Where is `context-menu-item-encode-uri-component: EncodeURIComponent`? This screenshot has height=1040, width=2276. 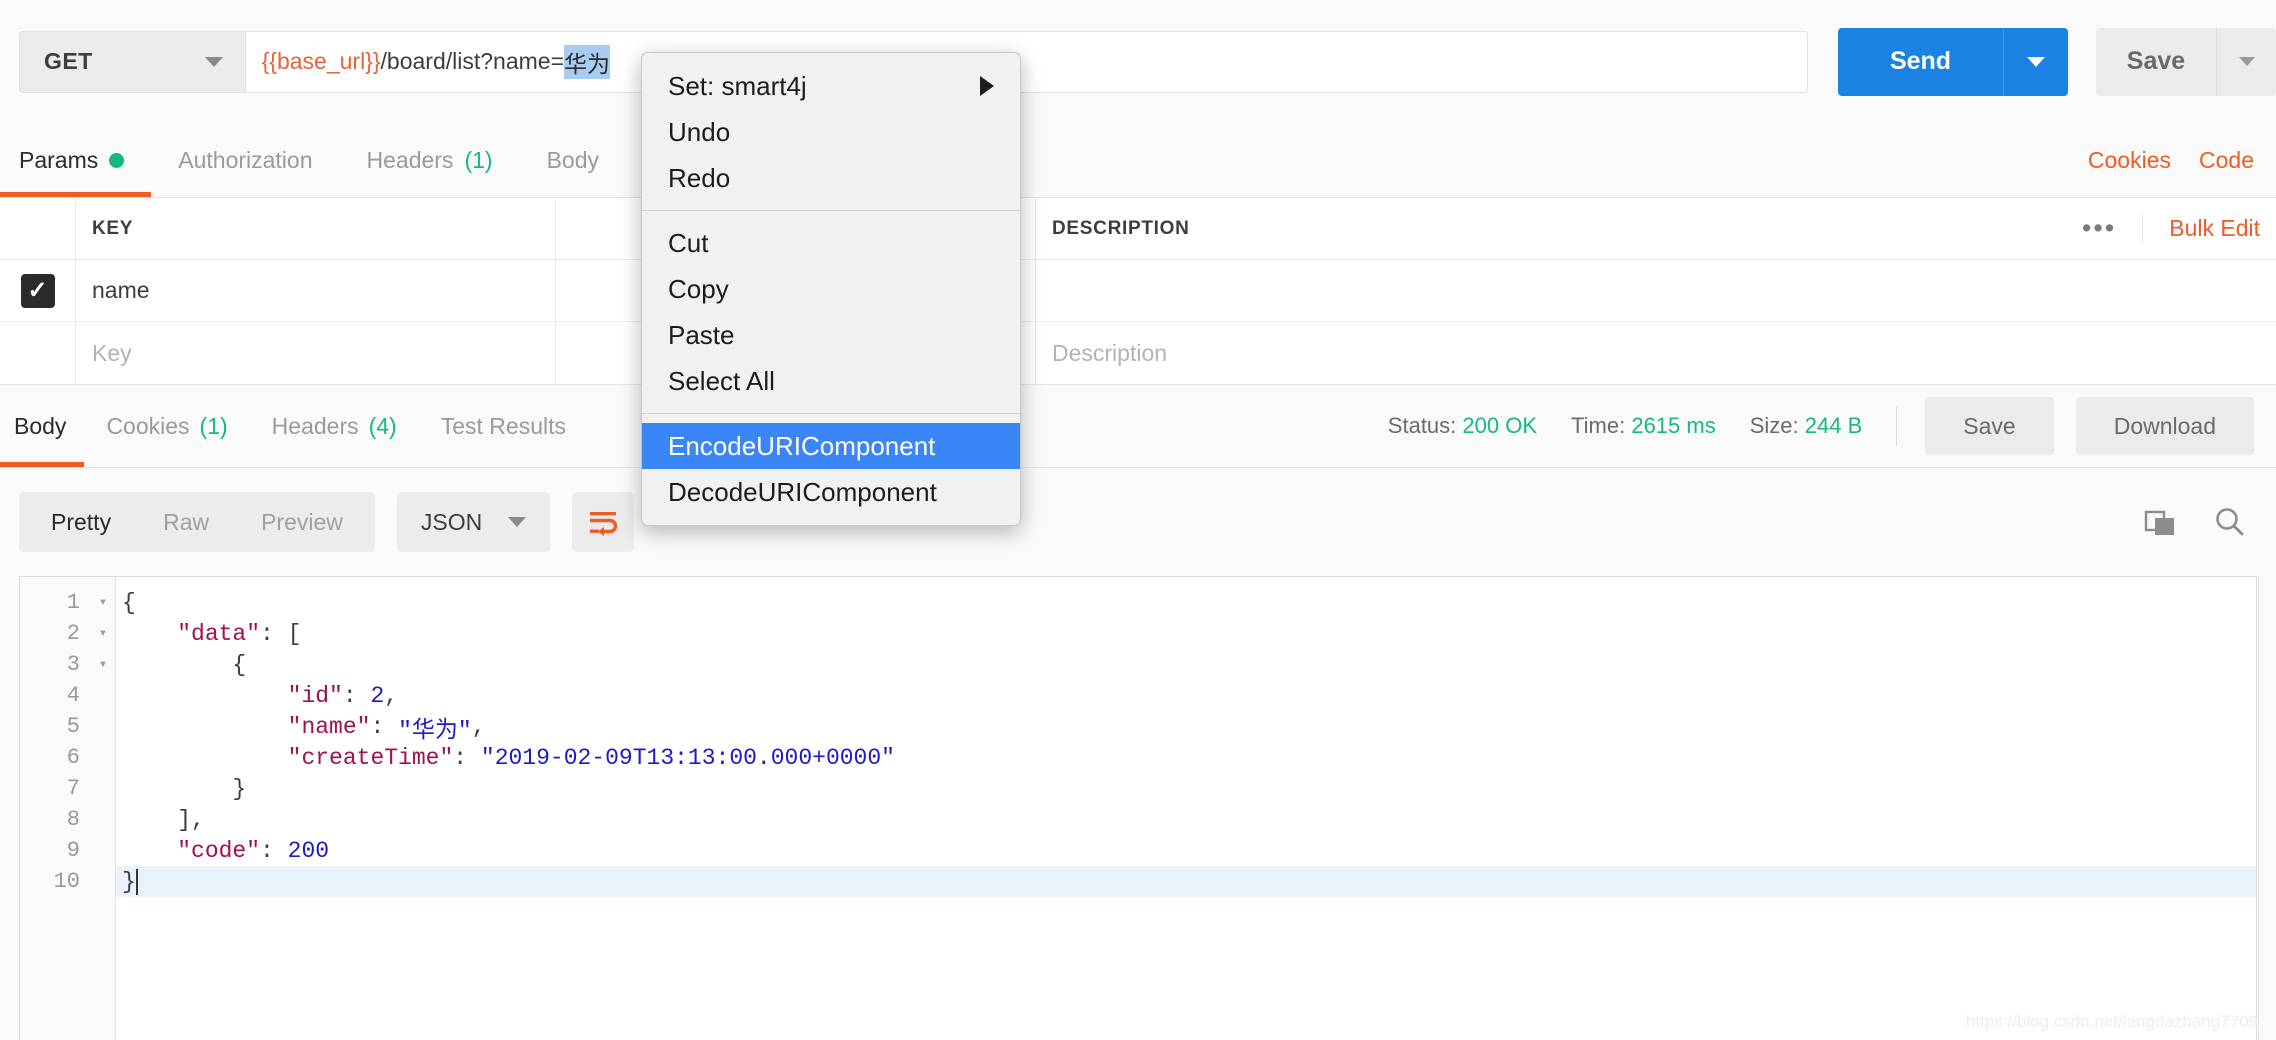 context-menu-item-encode-uri-component: EncodeURIComponent is located at coordinates (831, 446).